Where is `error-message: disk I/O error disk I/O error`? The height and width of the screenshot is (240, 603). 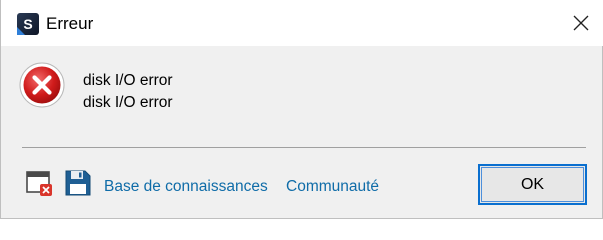
error-message: disk I/O error disk I/O error is located at coordinates (128, 92).